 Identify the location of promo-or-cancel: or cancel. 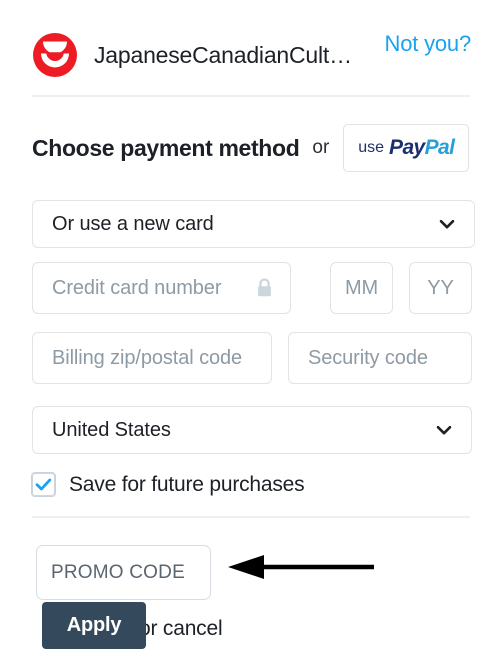
(181, 629).